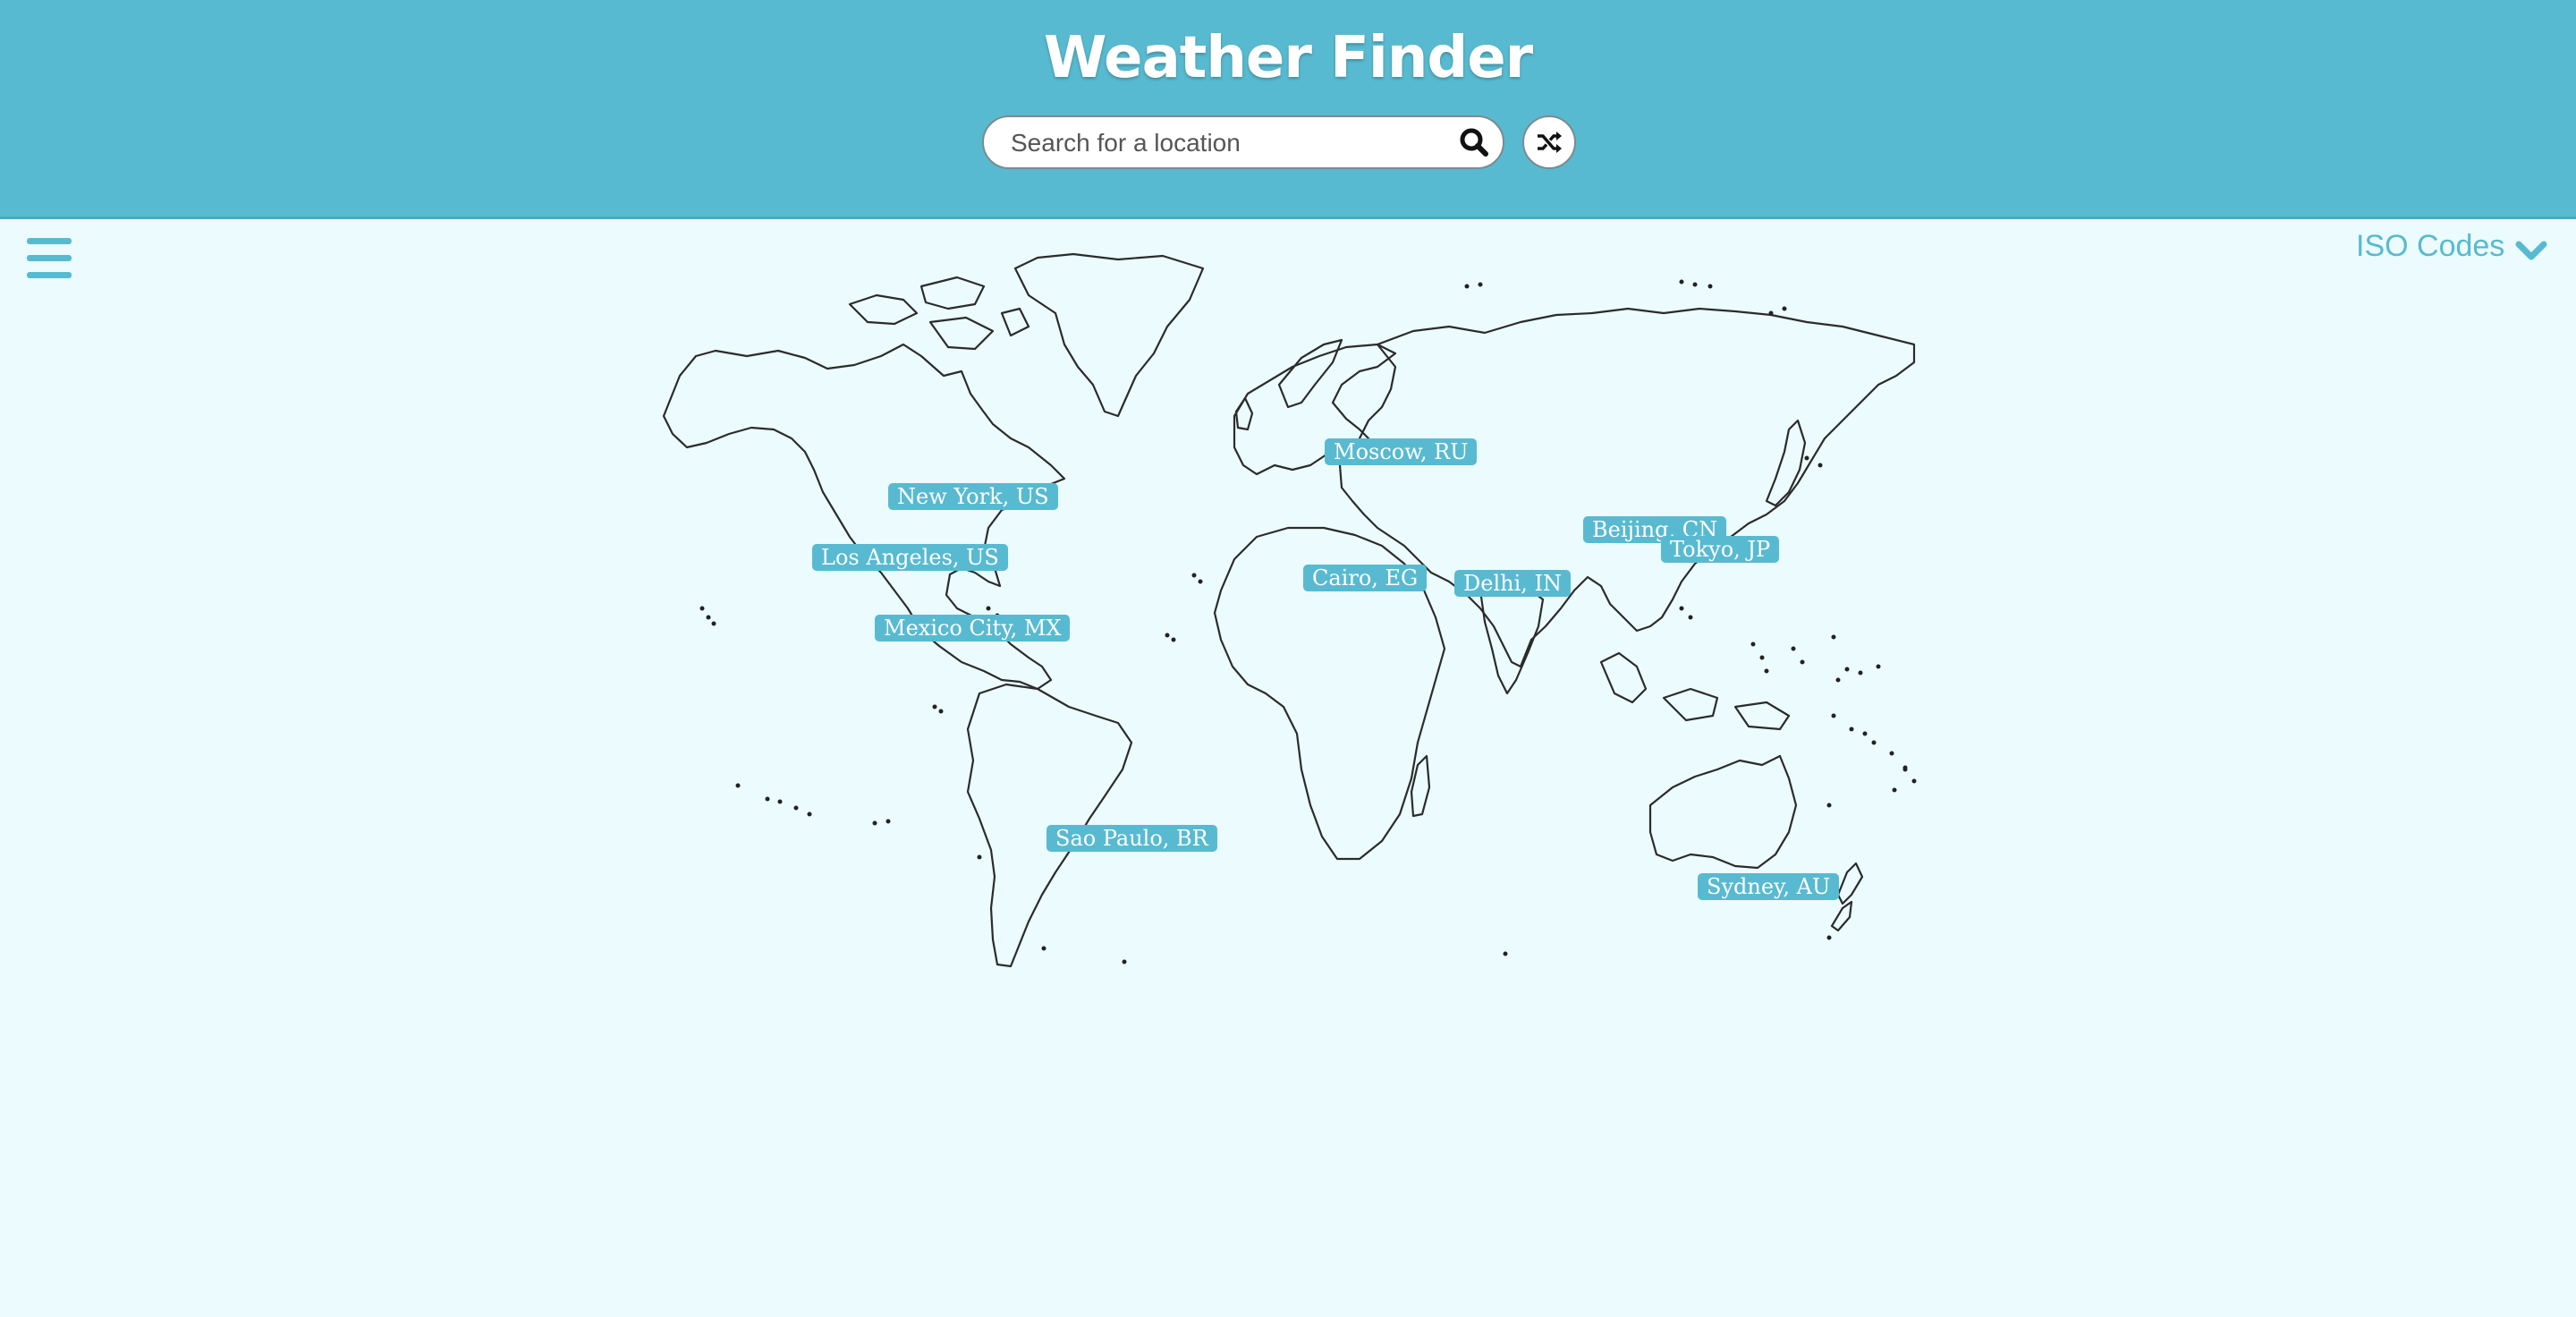 This screenshot has width=2576, height=1317. What do you see at coordinates (1769, 886) in the screenshot?
I see `city-label-sydney: Sydney, AU` at bounding box center [1769, 886].